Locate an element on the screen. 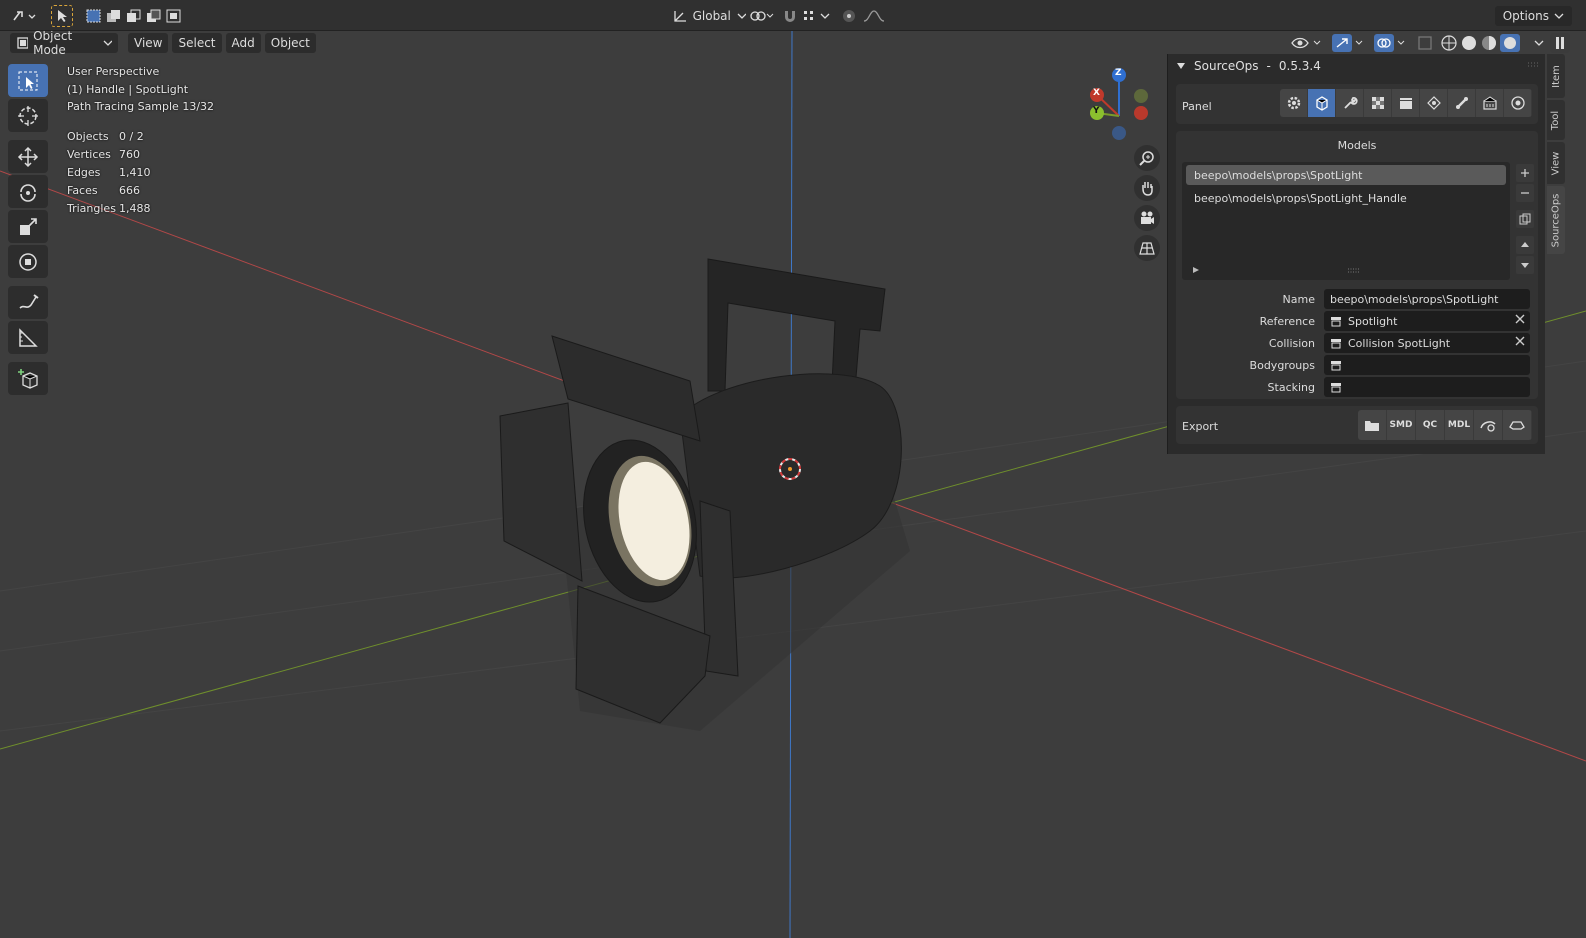  viewport-header: Object Mode View Select Add Object is located at coordinates (163, 44).